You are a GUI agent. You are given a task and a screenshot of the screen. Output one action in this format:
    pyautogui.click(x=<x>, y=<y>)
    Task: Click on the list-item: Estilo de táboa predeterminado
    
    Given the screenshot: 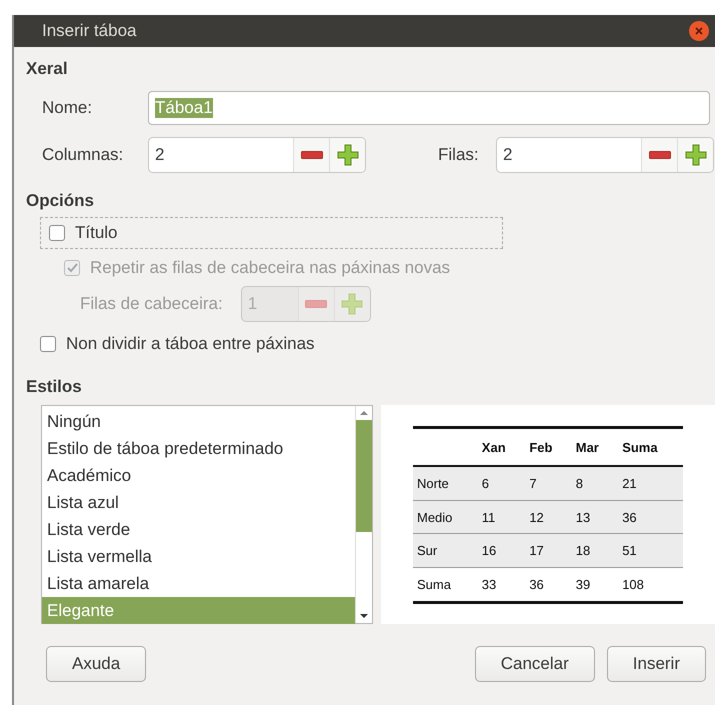 What is the action you would take?
    pyautogui.click(x=198, y=448)
    